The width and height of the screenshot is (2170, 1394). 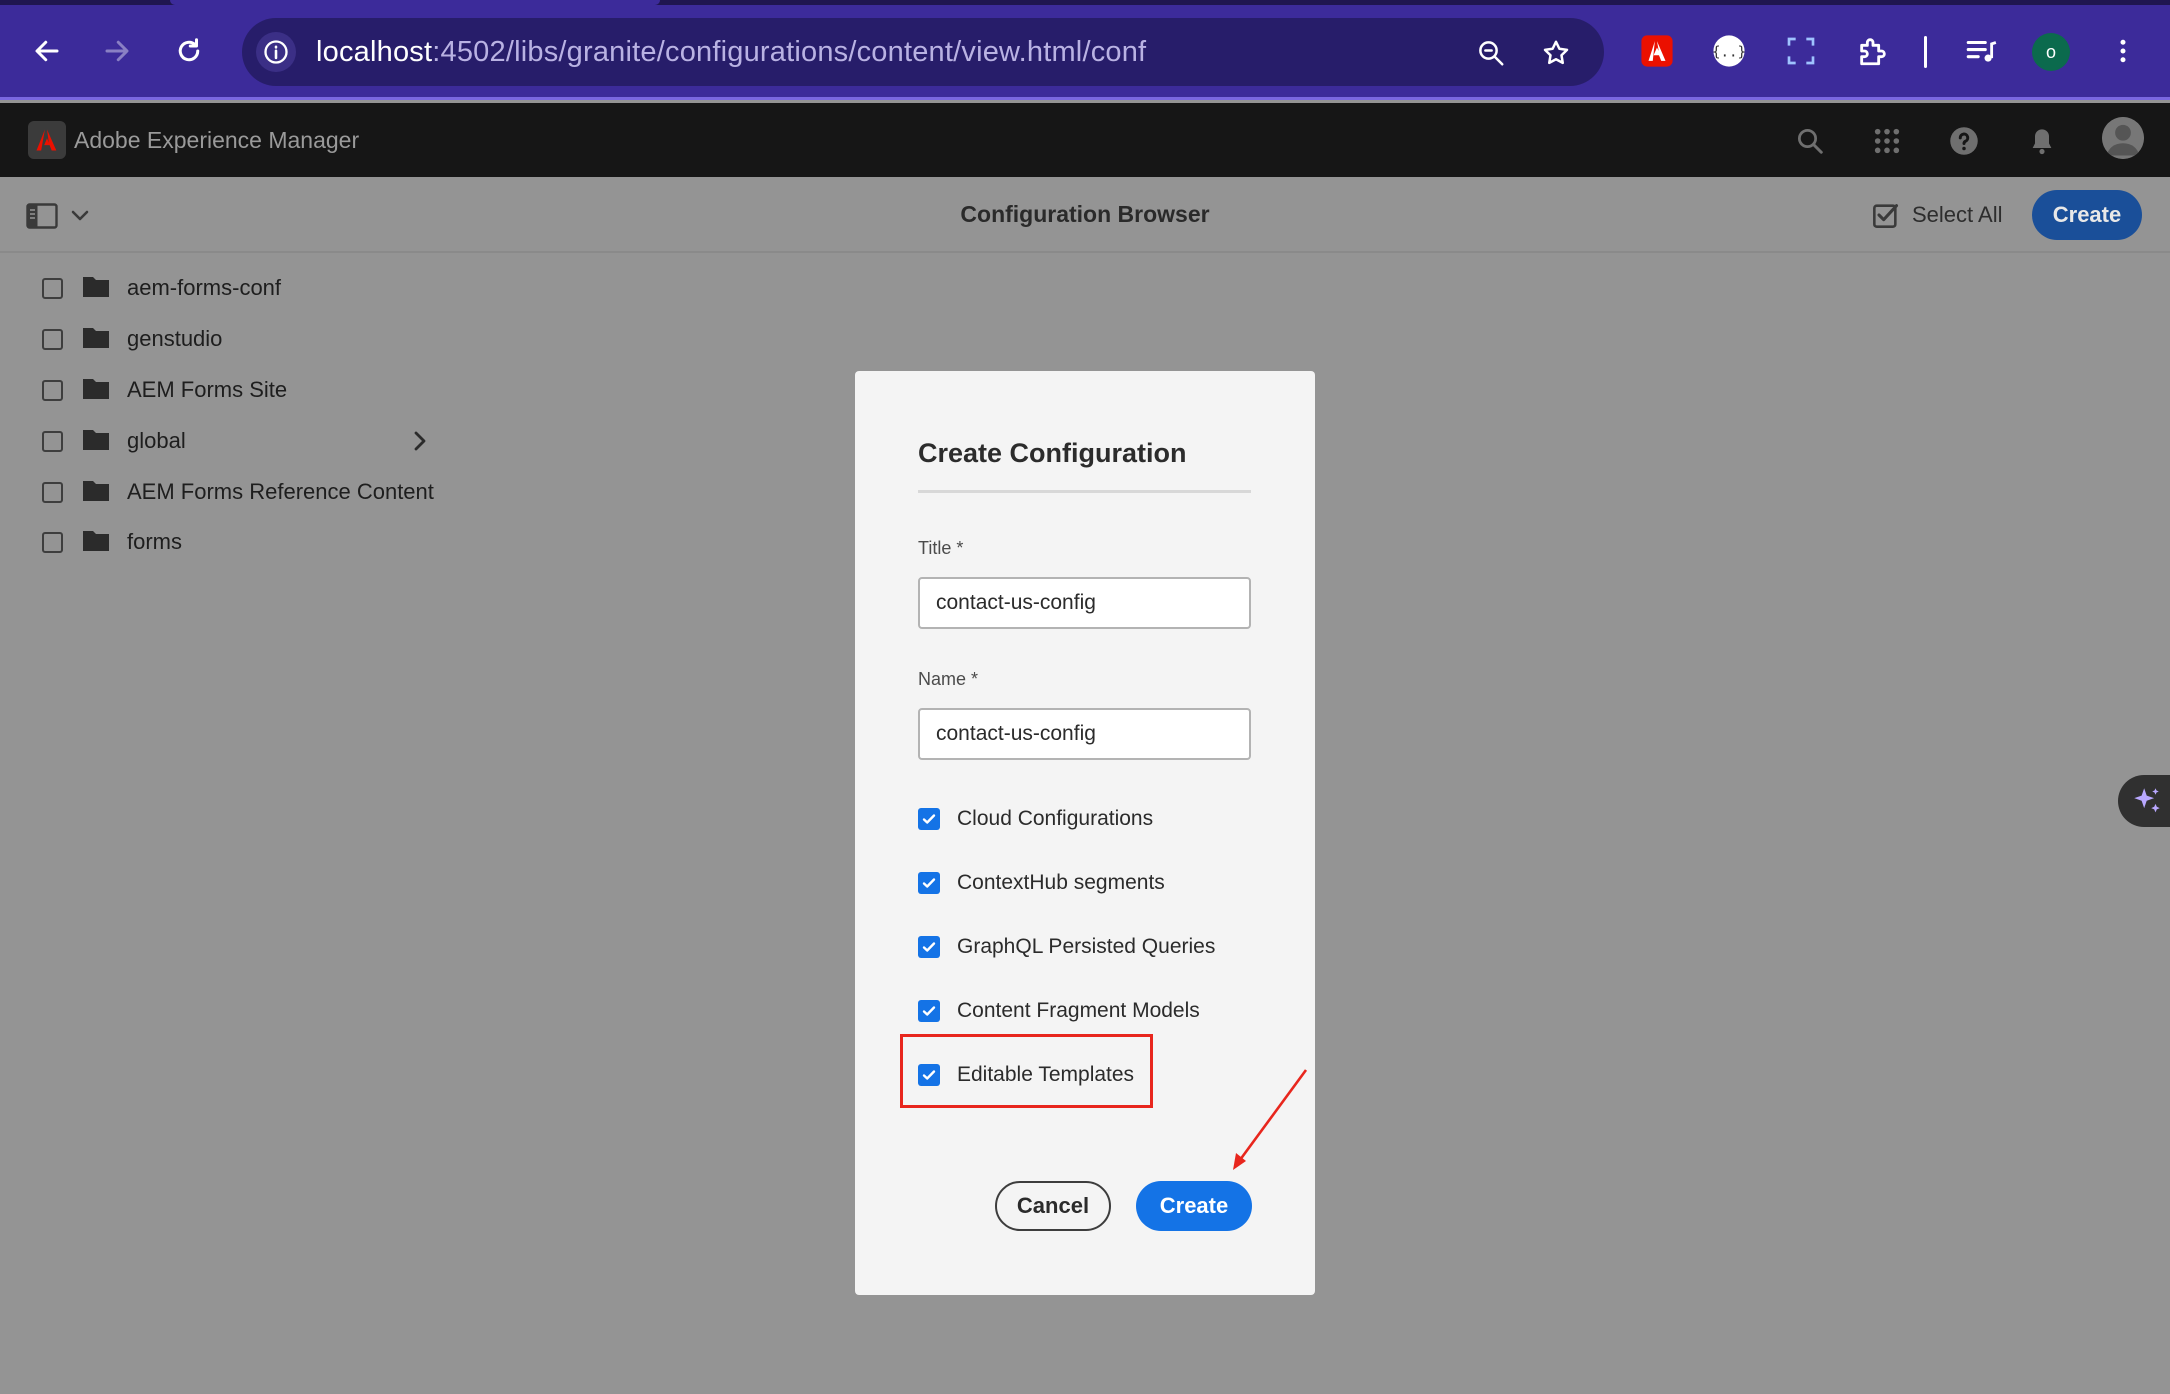 What do you see at coordinates (1055, 819) in the screenshot?
I see `option-label: Cloud Configurations` at bounding box center [1055, 819].